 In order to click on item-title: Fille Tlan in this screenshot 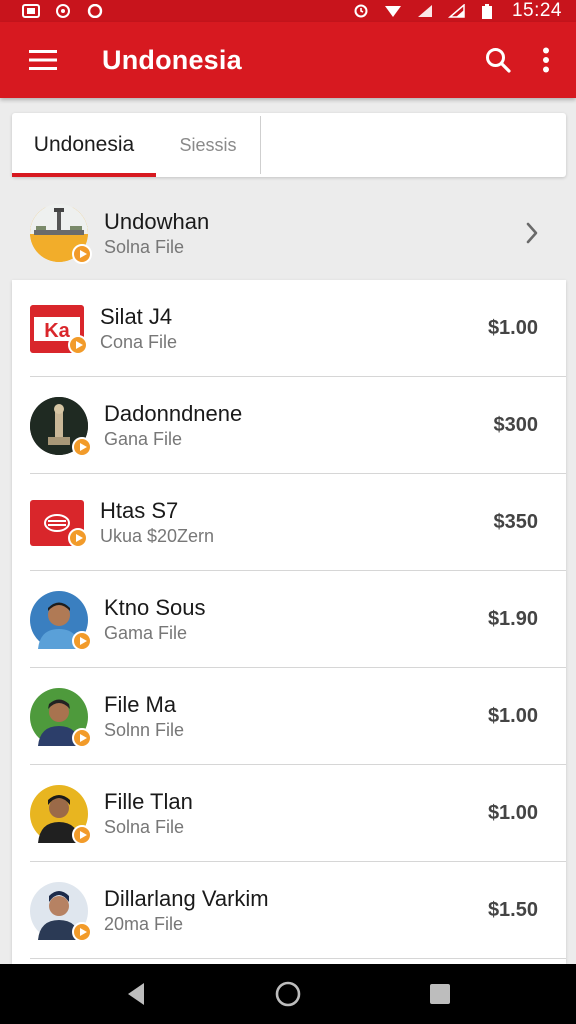, I will do `click(148, 801)`.